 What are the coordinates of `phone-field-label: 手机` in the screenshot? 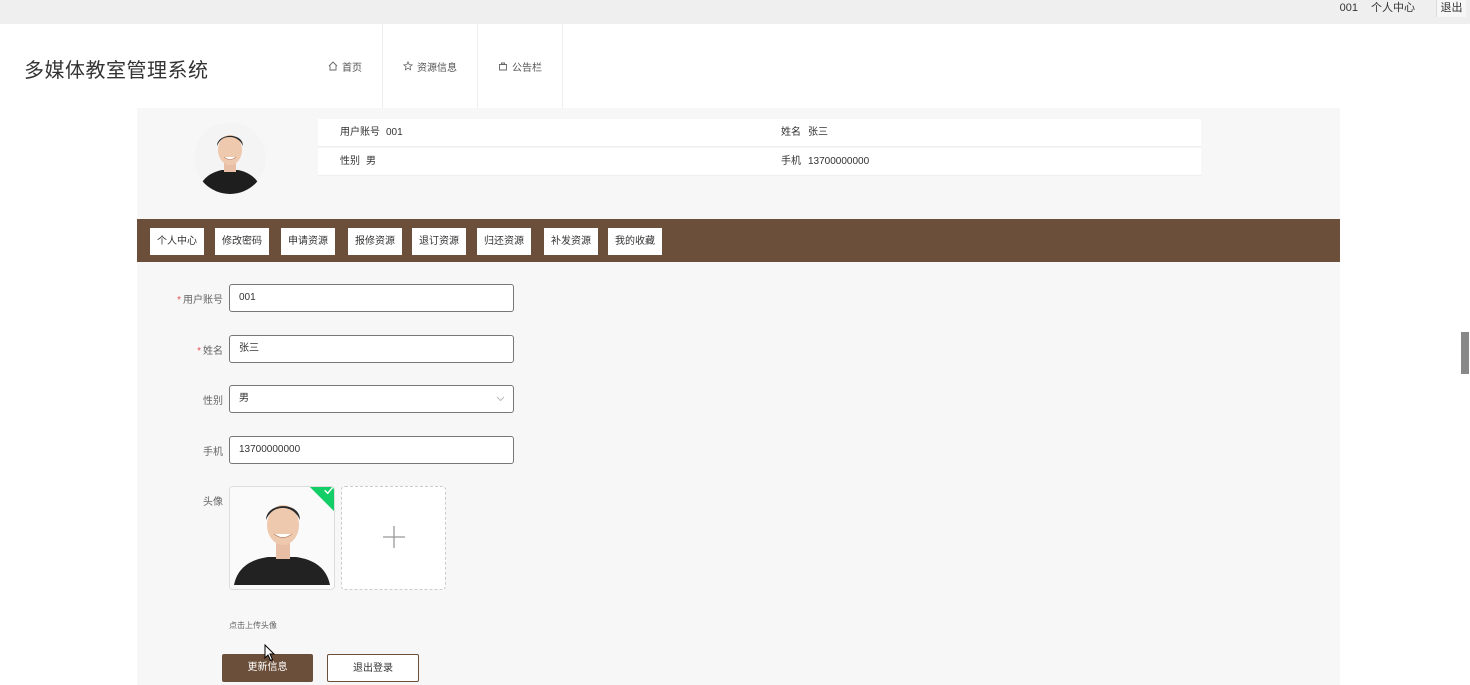 It's located at (213, 452).